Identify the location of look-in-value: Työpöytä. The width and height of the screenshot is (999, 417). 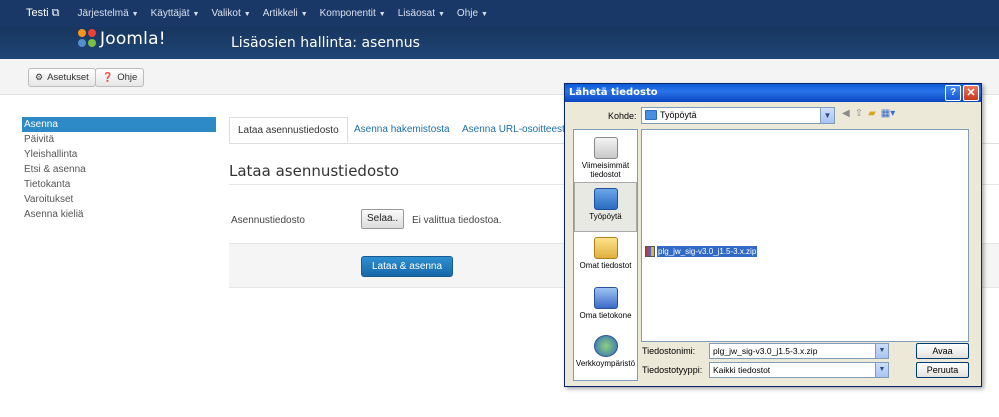
(678, 115).